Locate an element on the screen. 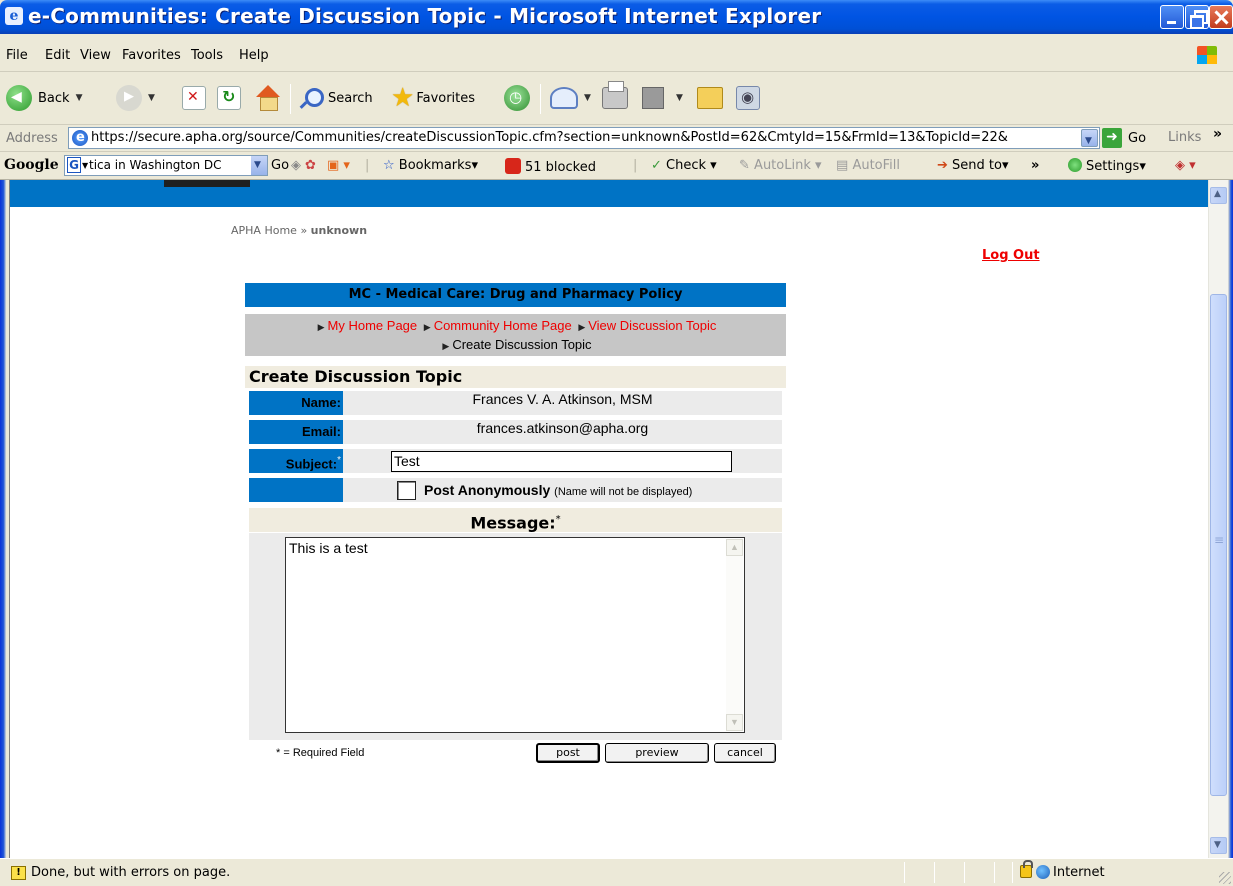  google-go-button: Go is located at coordinates (280, 165).